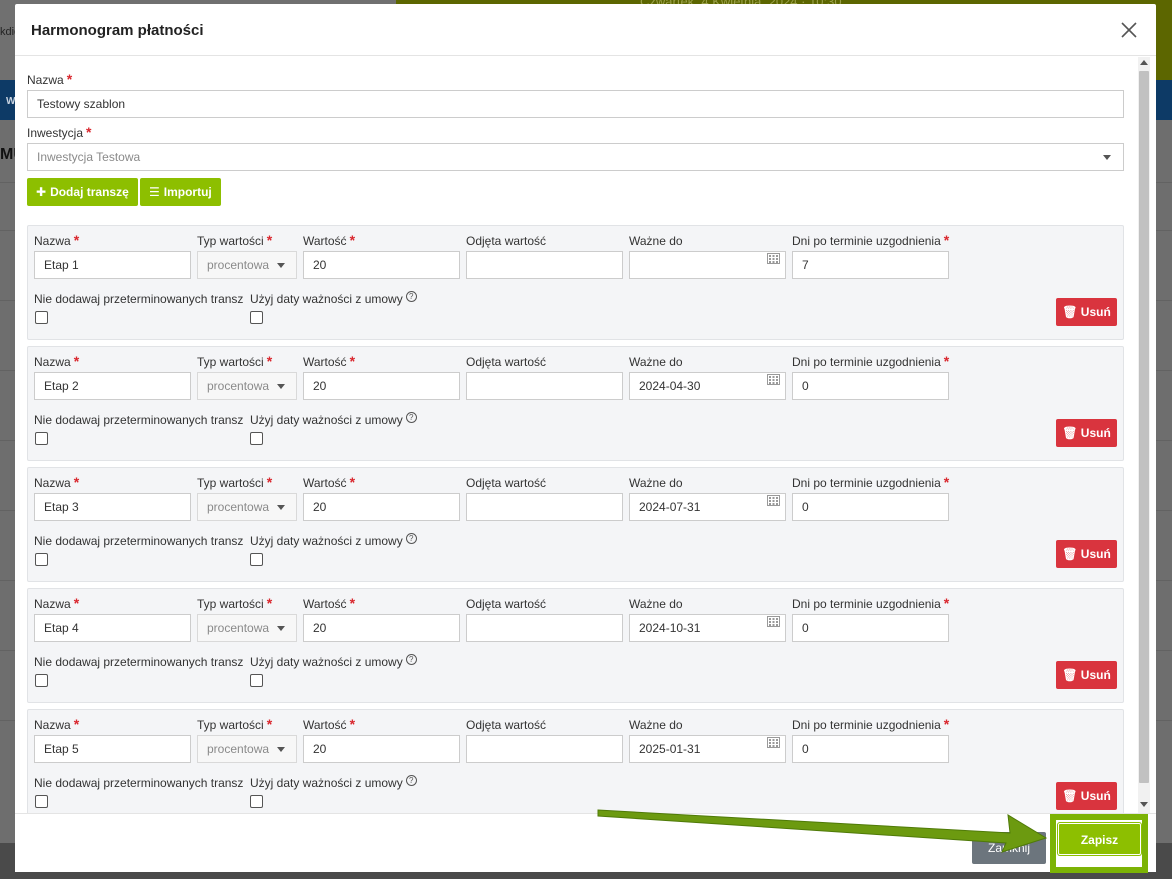 This screenshot has height=879, width=1172. Describe the element at coordinates (707, 628) in the screenshot. I see `valid-until-input: 2024-10-31` at that location.